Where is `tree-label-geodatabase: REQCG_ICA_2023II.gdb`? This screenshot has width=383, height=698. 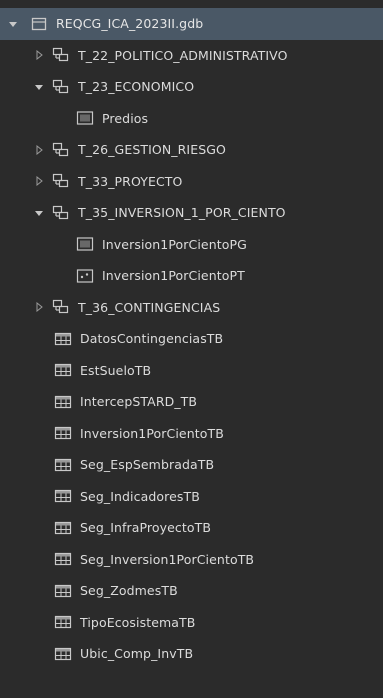 tree-label-geodatabase: REQCG_ICA_2023II.gdb is located at coordinates (130, 24).